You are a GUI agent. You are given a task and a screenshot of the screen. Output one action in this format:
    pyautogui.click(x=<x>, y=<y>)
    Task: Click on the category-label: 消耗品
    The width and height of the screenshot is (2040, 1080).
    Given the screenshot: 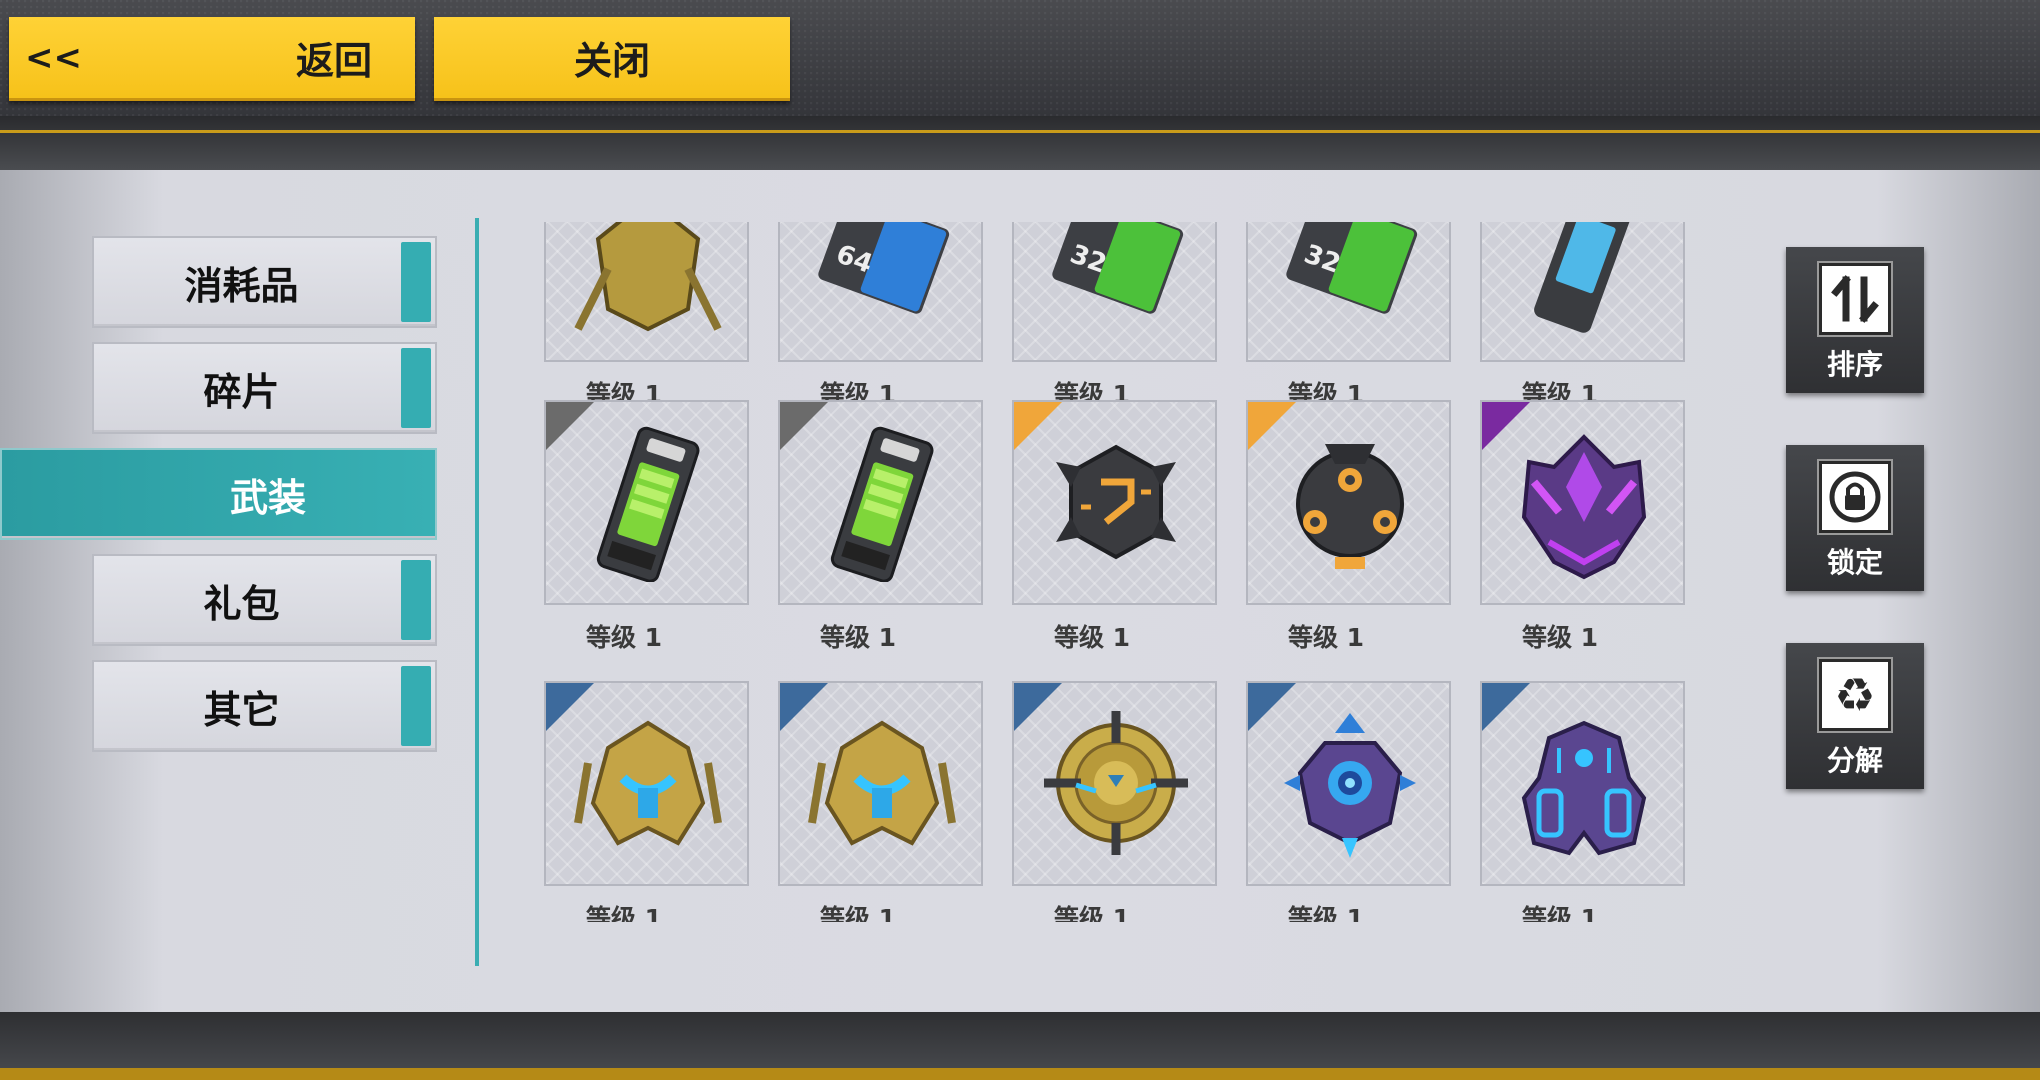 What is the action you would take?
    pyautogui.click(x=241, y=285)
    